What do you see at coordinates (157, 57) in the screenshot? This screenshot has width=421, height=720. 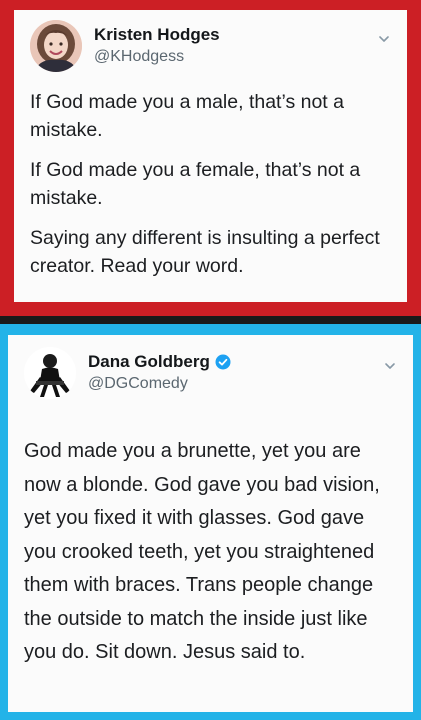 I see `user-handle: @KHodgess` at bounding box center [157, 57].